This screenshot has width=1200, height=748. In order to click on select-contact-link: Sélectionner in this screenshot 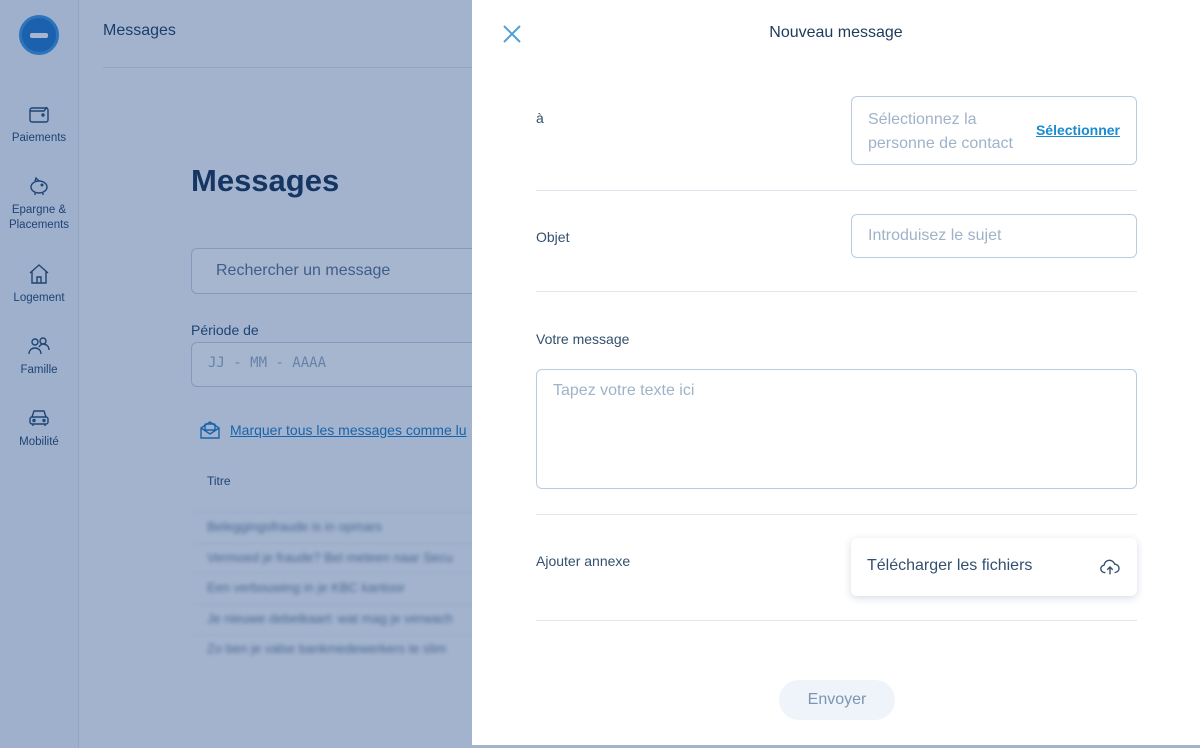, I will do `click(1078, 130)`.